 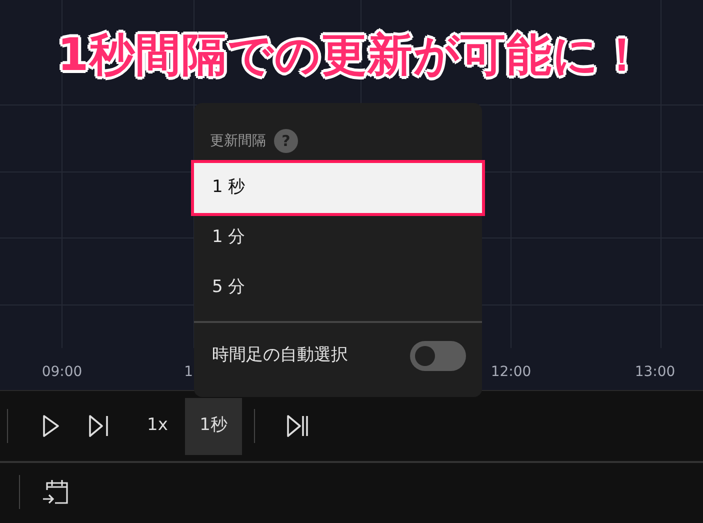 I want to click on speed-button: 1x, so click(x=157, y=426).